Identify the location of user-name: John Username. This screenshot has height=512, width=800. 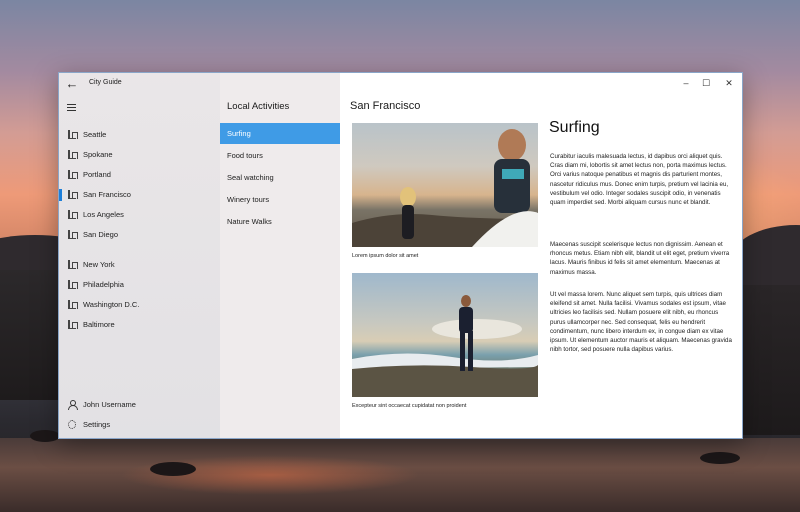
(109, 404).